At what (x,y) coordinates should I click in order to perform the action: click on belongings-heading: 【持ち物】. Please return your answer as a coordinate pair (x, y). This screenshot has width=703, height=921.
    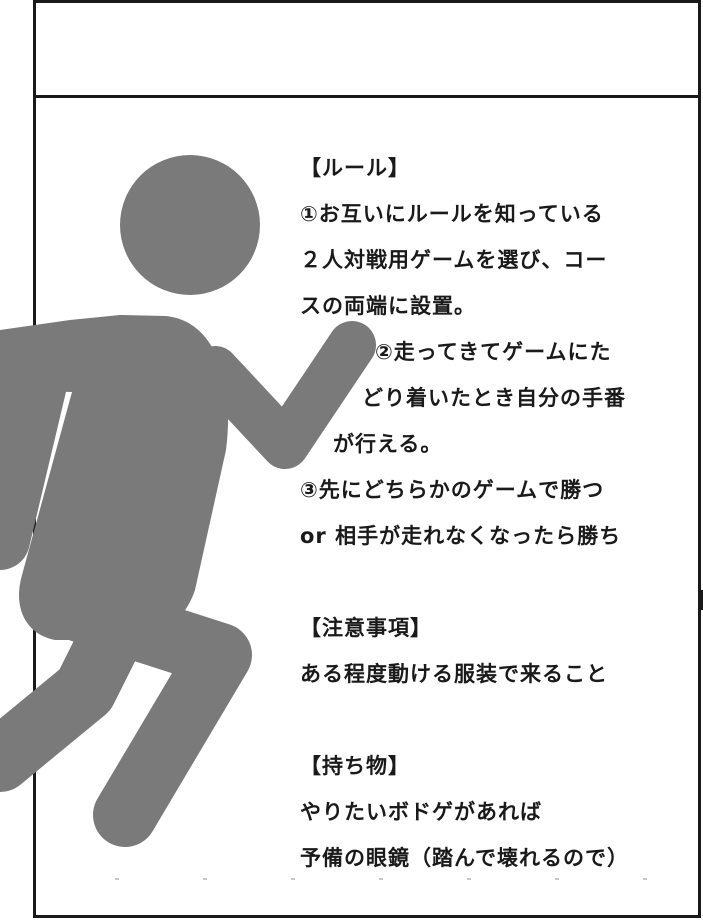
    Looking at the image, I should click on (355, 766).